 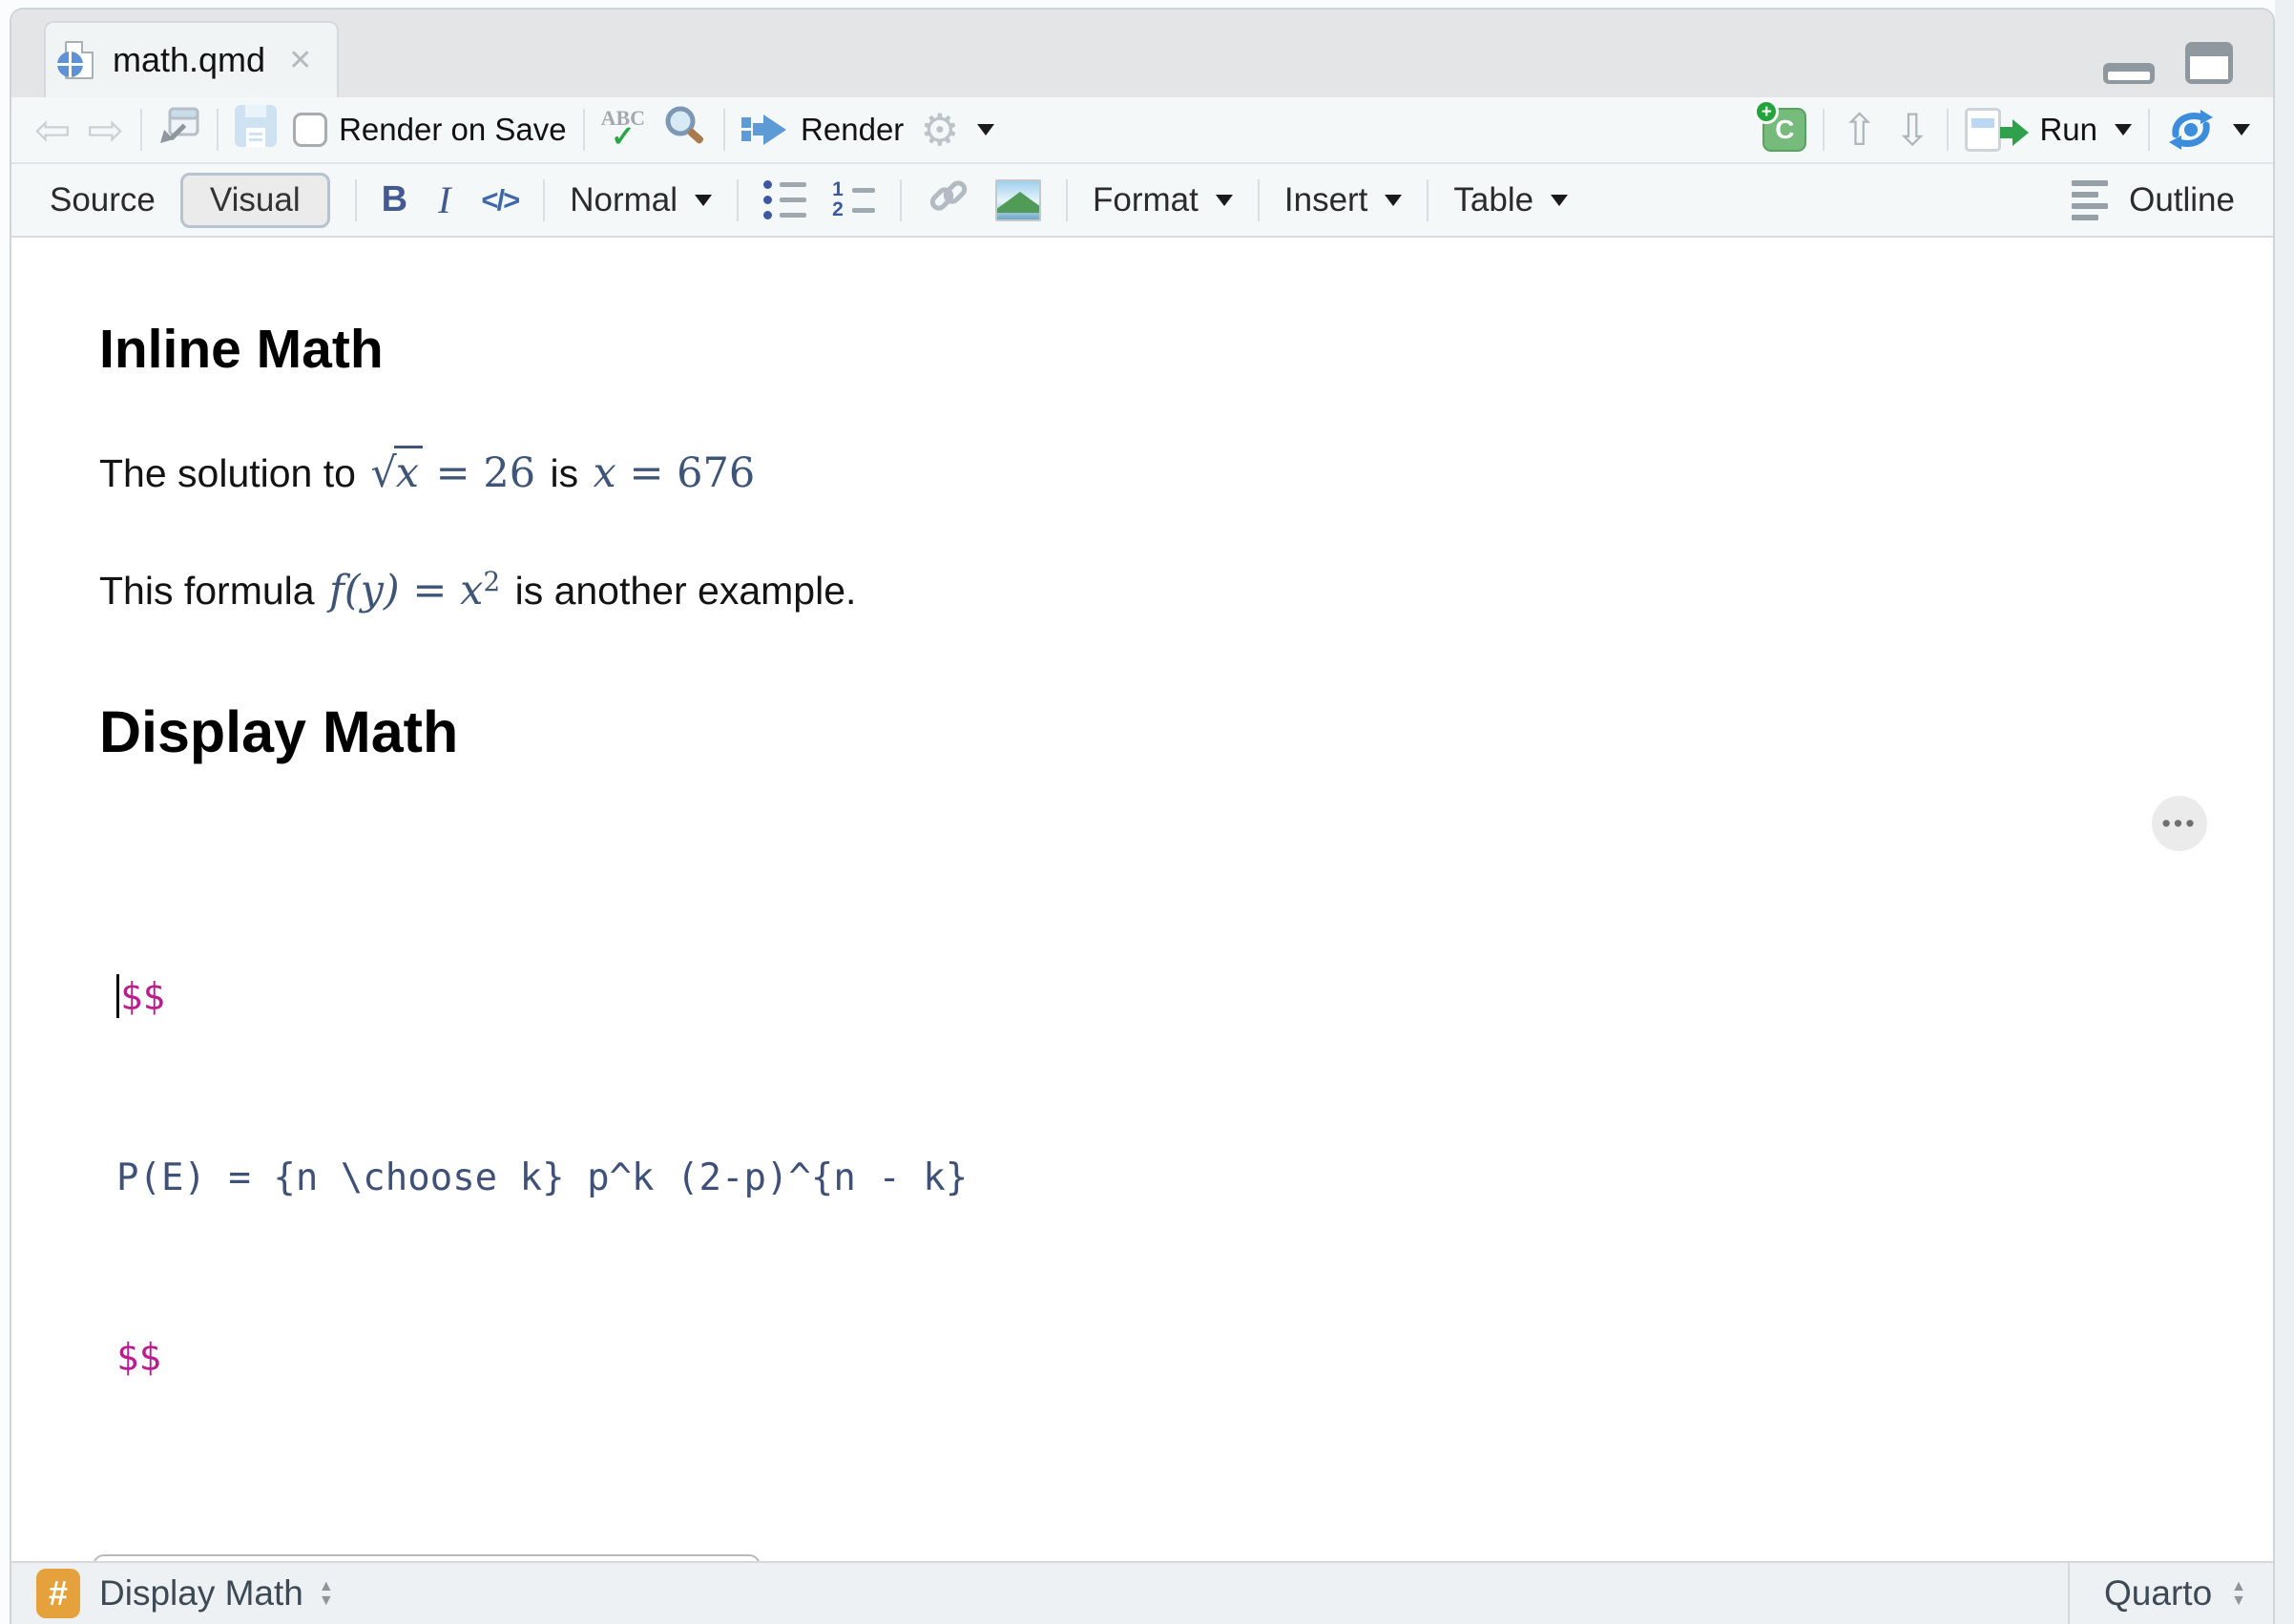 What do you see at coordinates (1142, 1592) in the screenshot?
I see `status-bar: # Display Math ▲ ▼ Quarto ▲ ▼` at bounding box center [1142, 1592].